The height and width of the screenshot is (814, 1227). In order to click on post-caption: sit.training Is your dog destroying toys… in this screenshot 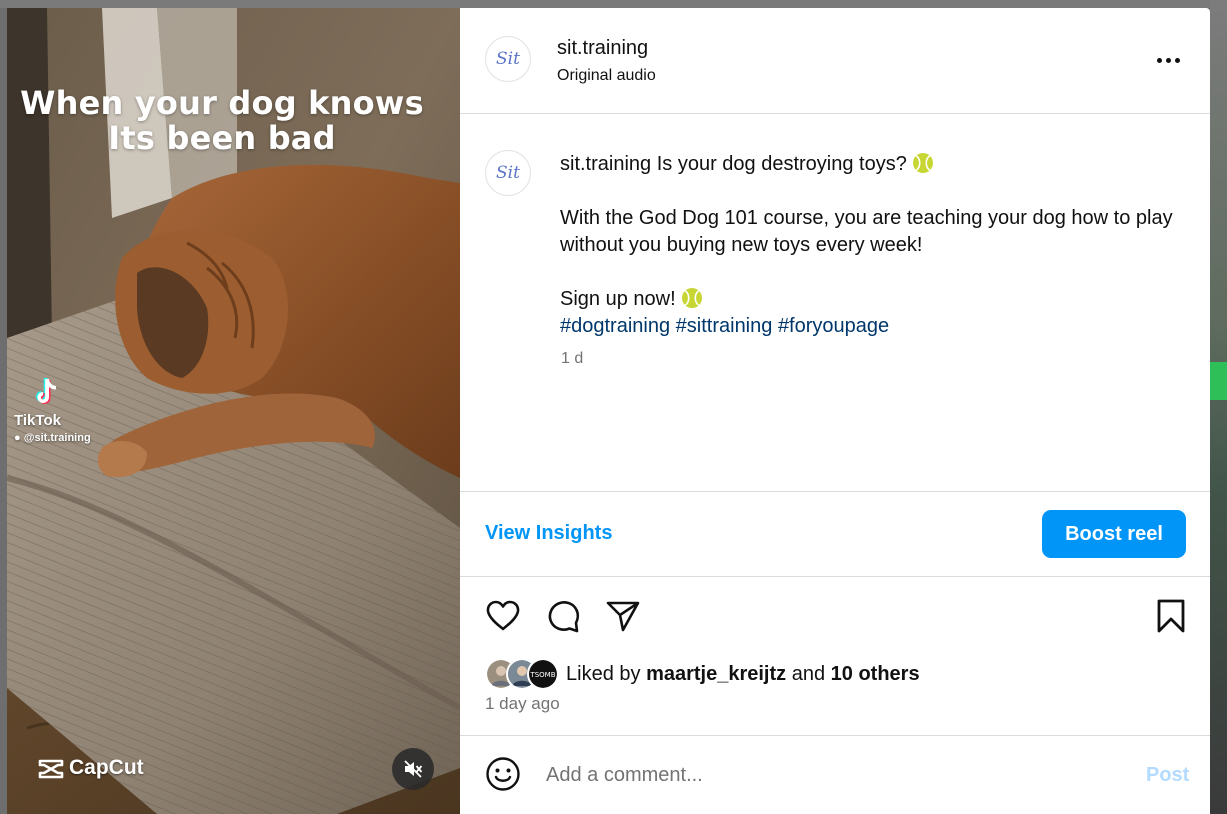, I will do `click(875, 245)`.